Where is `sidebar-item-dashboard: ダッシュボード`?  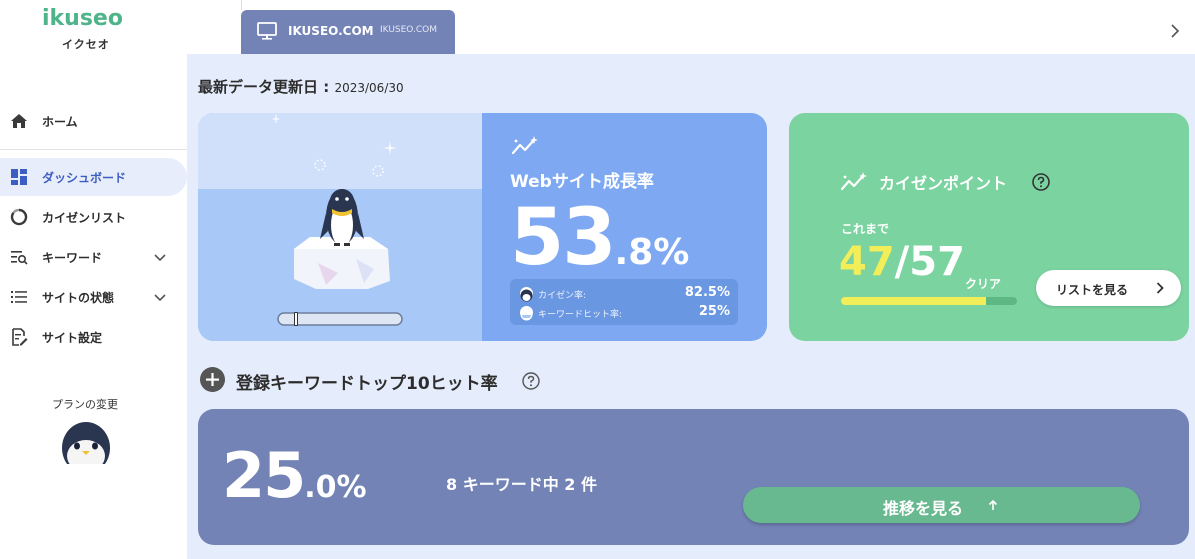 sidebar-item-dashboard: ダッシュボード is located at coordinates (93, 177).